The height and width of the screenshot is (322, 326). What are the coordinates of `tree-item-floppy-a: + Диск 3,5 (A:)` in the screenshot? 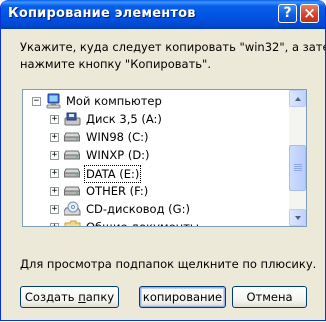 It's located at (165, 119).